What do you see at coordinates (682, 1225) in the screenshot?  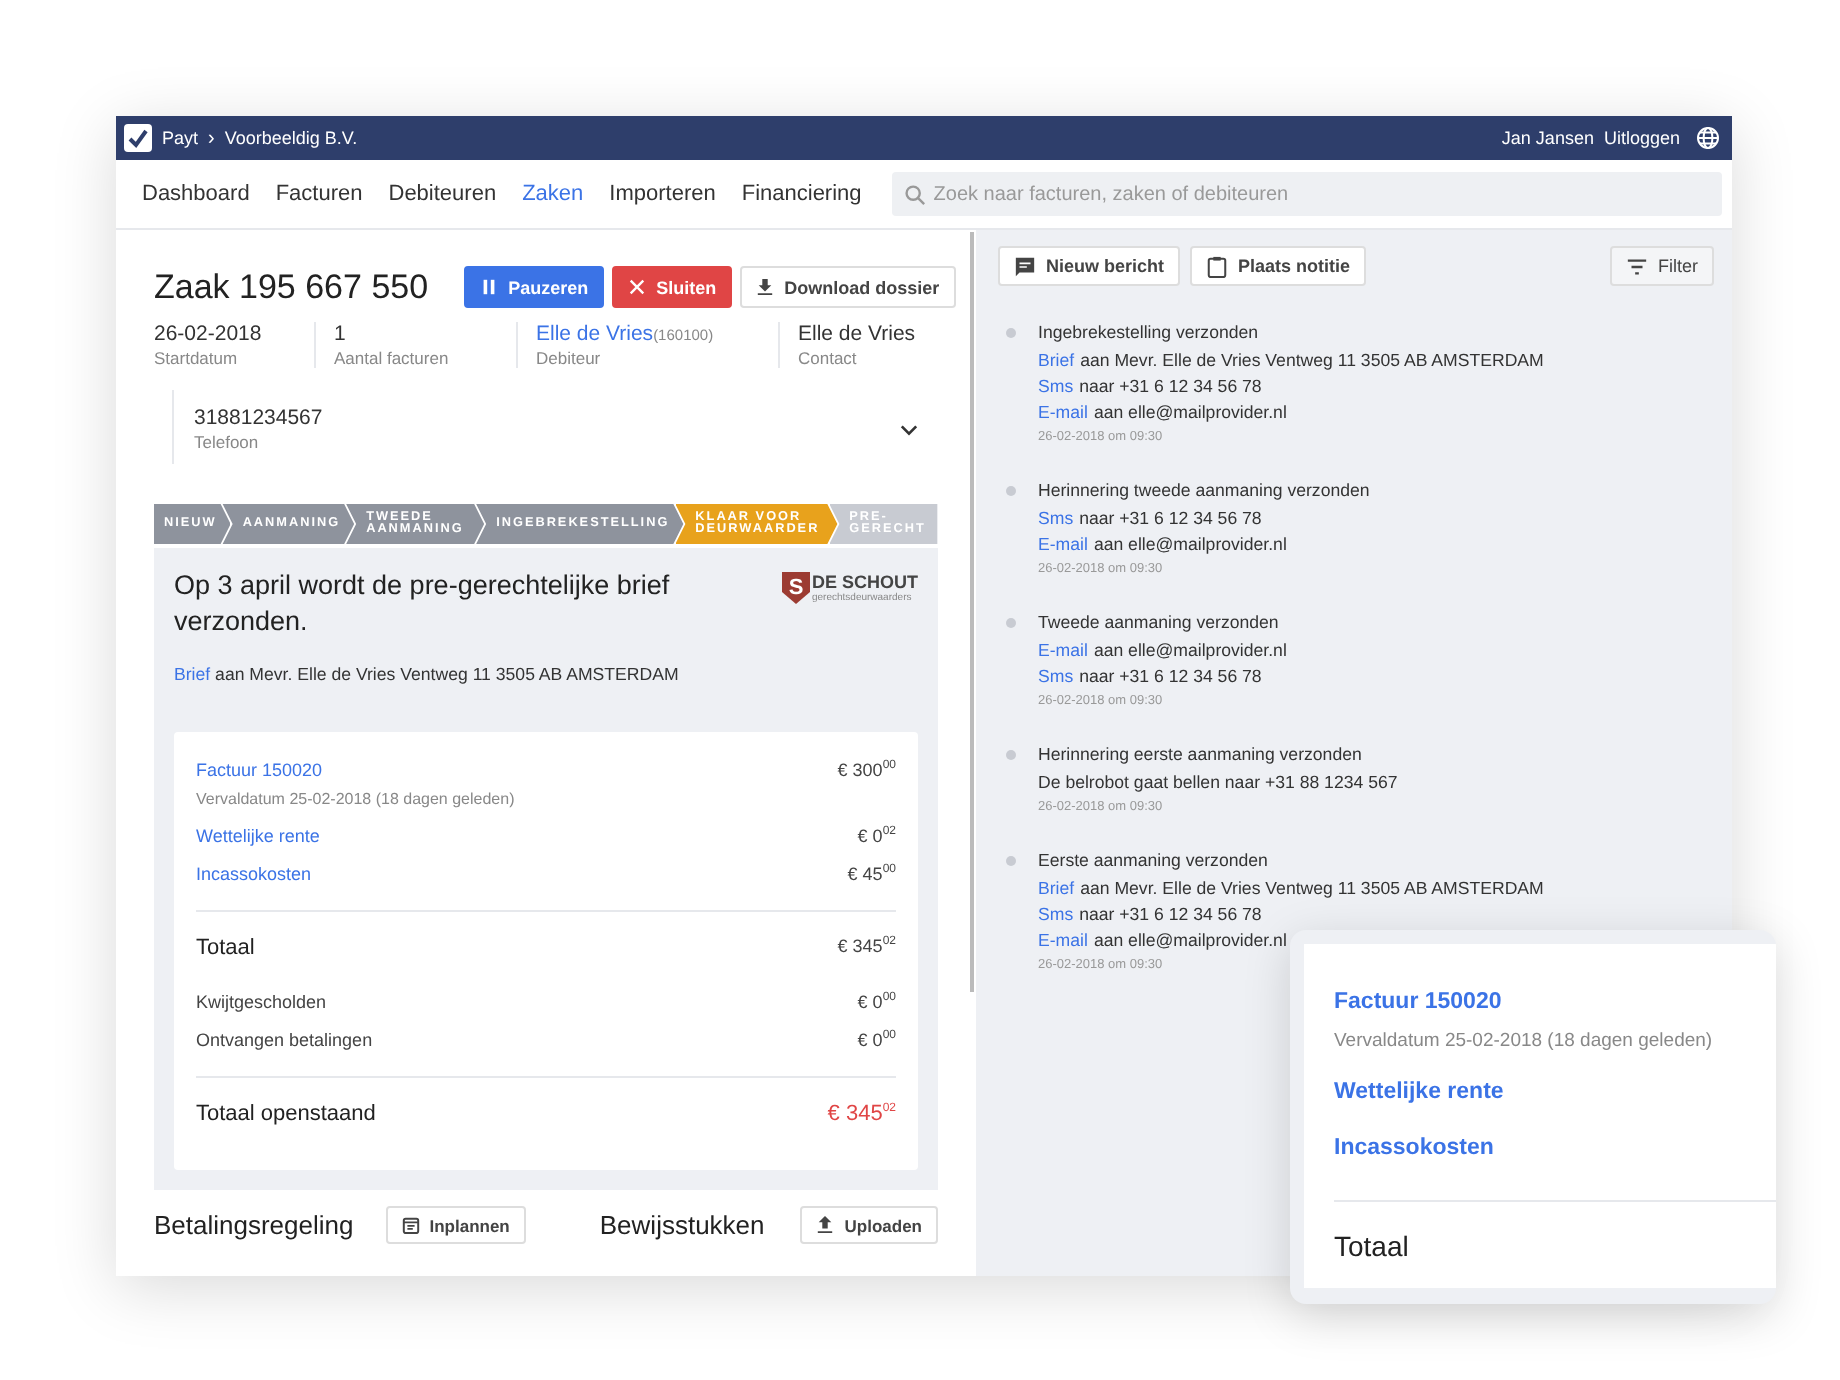 I see `section-title: Bewijsstukken` at bounding box center [682, 1225].